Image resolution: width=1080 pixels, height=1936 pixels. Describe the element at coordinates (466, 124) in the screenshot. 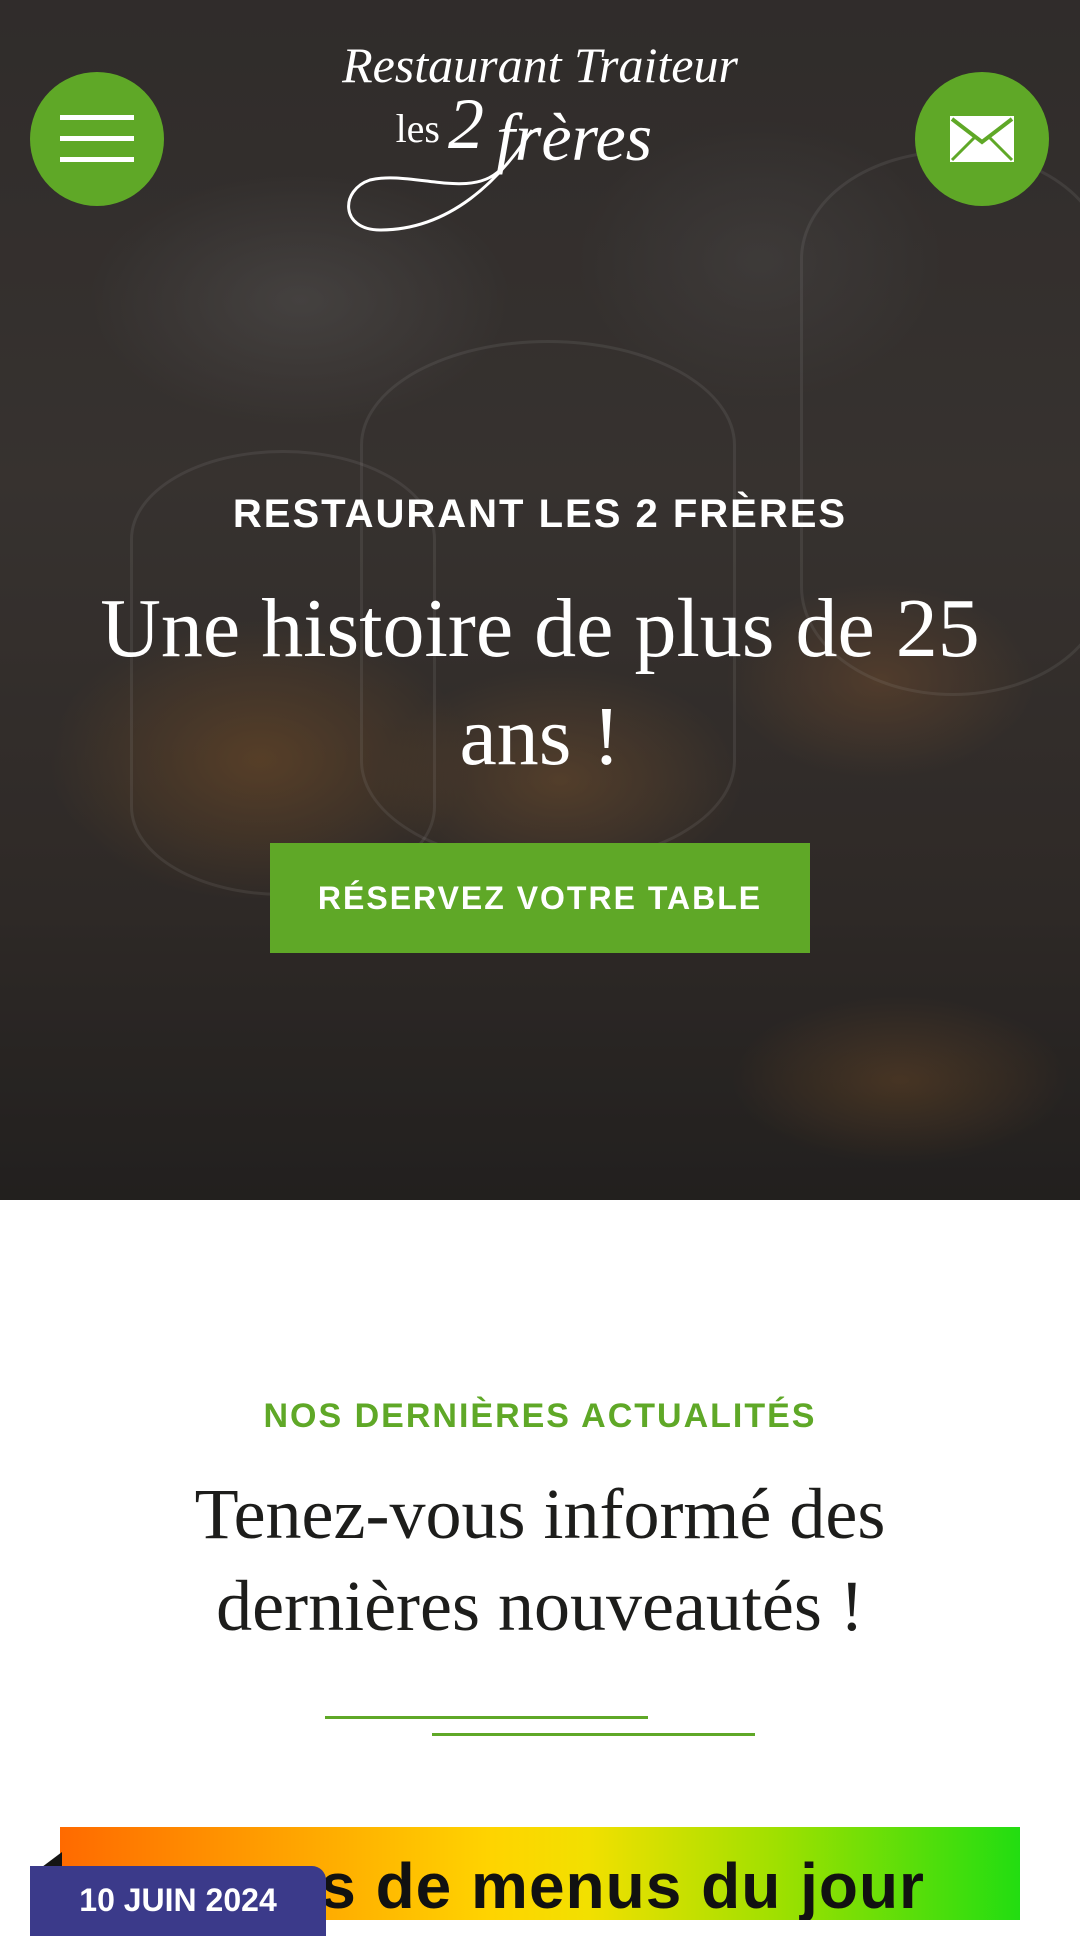

I see `logo-number: 2` at that location.